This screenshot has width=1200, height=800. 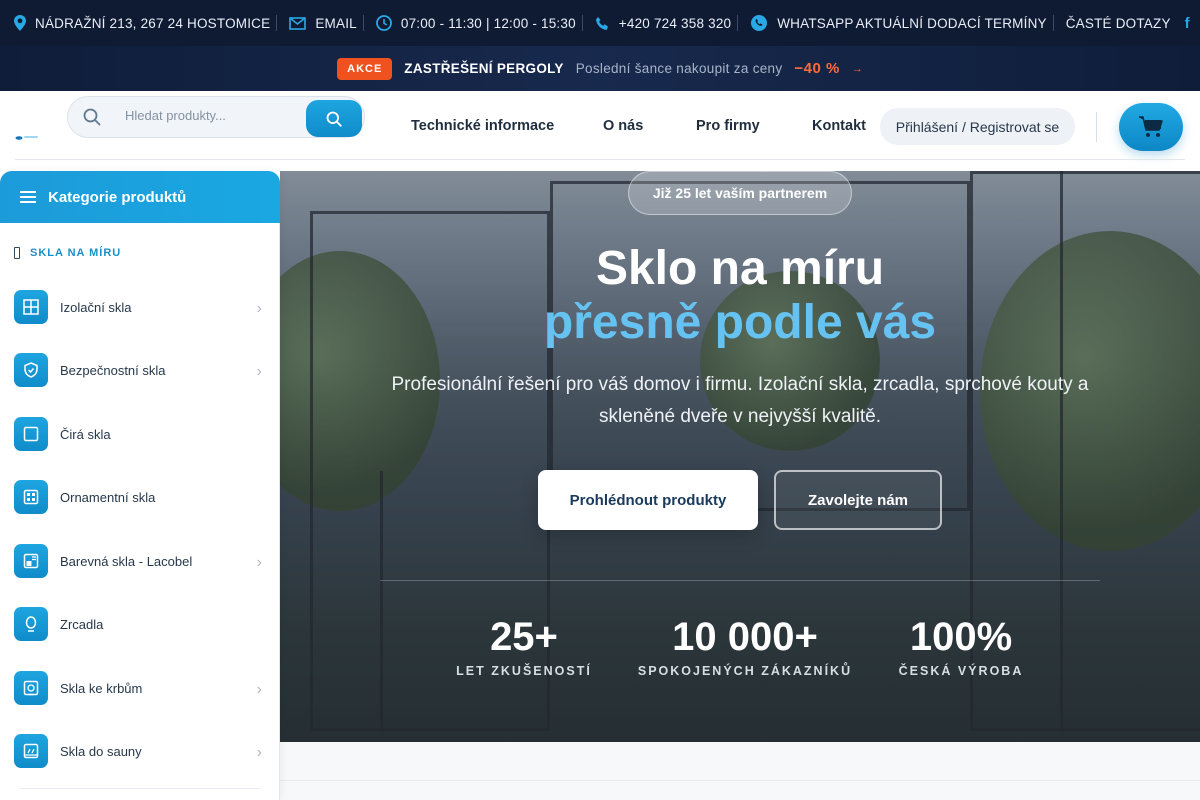 What do you see at coordinates (141, 624) in the screenshot?
I see `sidebar-item-zrcadla: Zrcadla` at bounding box center [141, 624].